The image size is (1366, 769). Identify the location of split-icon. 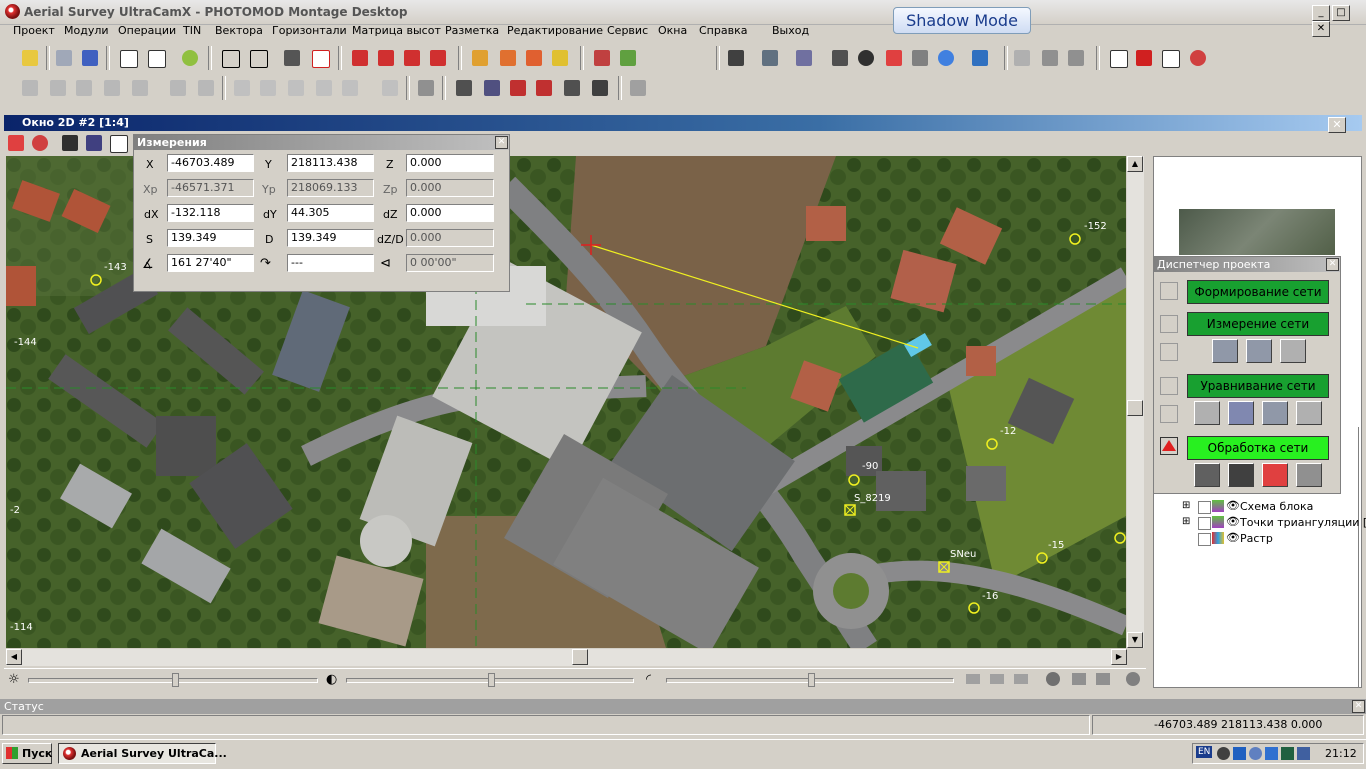
(1170, 58).